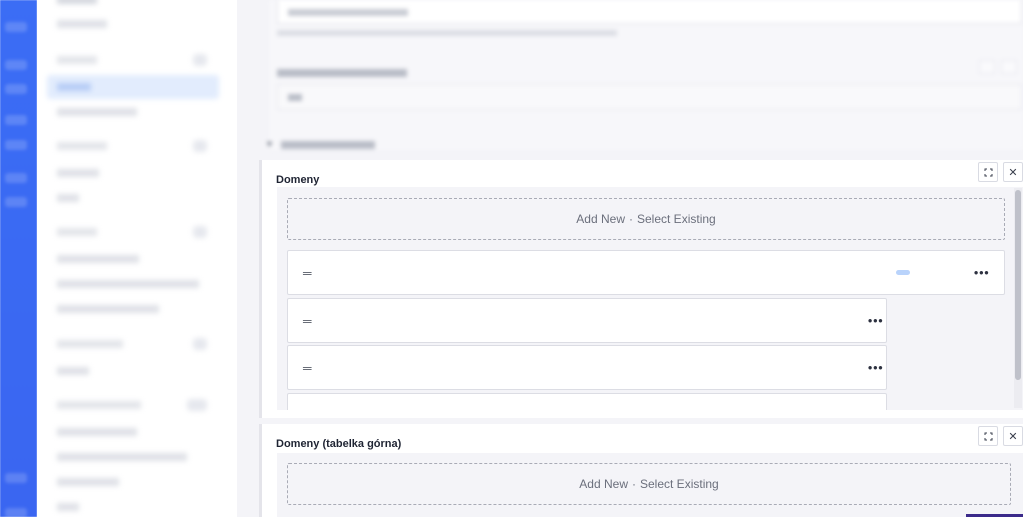 Image resolution: width=1023 pixels, height=517 pixels. What do you see at coordinates (339, 444) in the screenshot?
I see `panel-title: Domeny (tabelka górna)` at bounding box center [339, 444].